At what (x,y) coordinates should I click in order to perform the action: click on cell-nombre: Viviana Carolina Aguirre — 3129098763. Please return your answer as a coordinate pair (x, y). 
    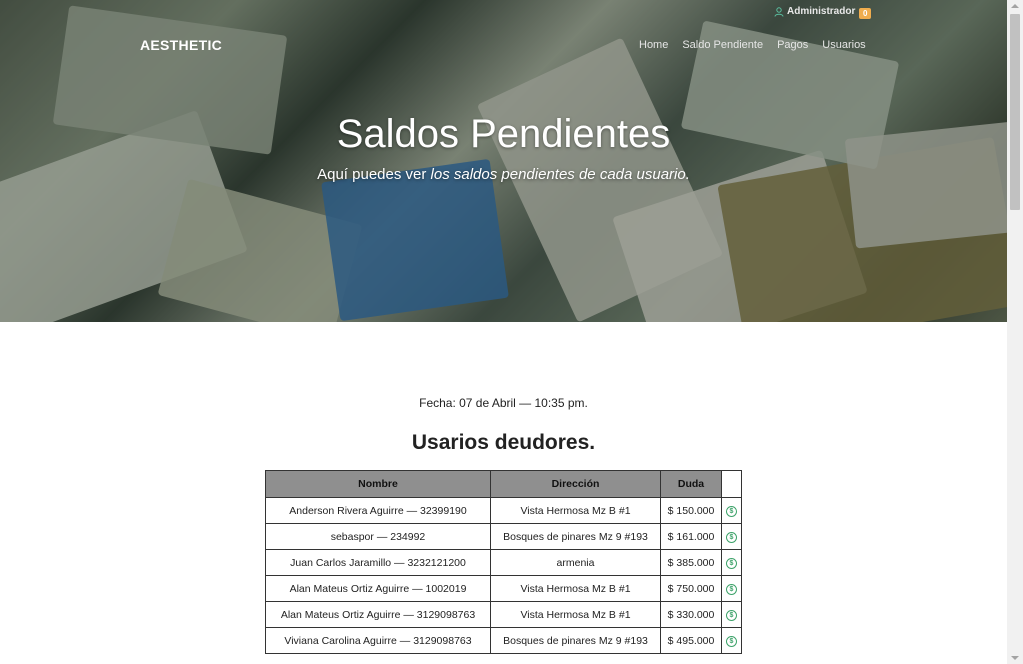
    Looking at the image, I should click on (378, 640).